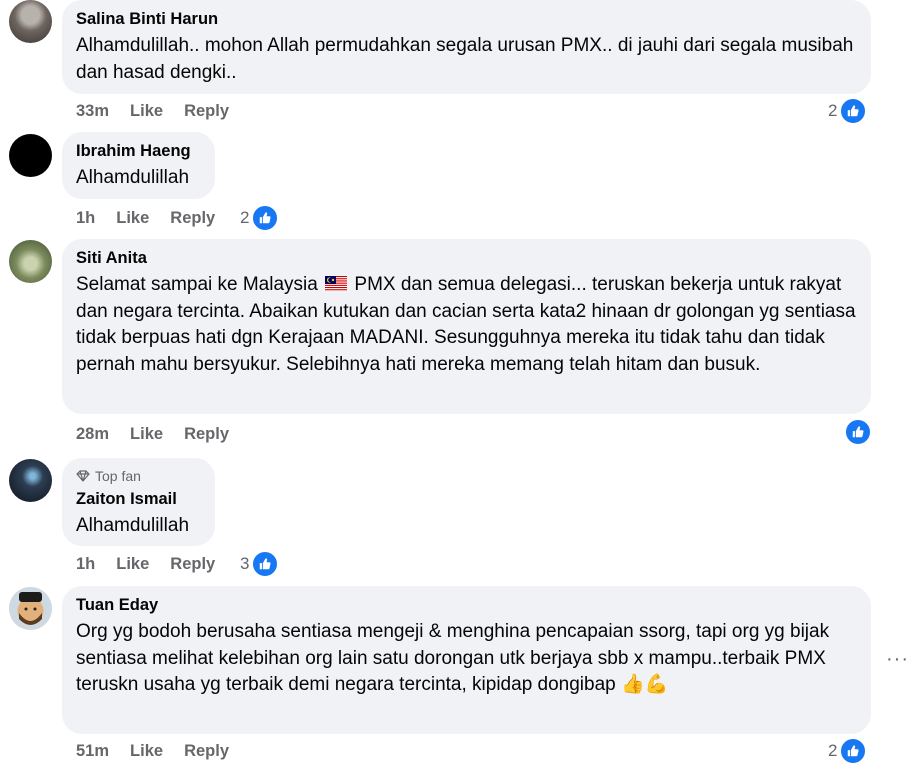  What do you see at coordinates (118, 476) in the screenshot?
I see `top-fan-label: Top fan` at bounding box center [118, 476].